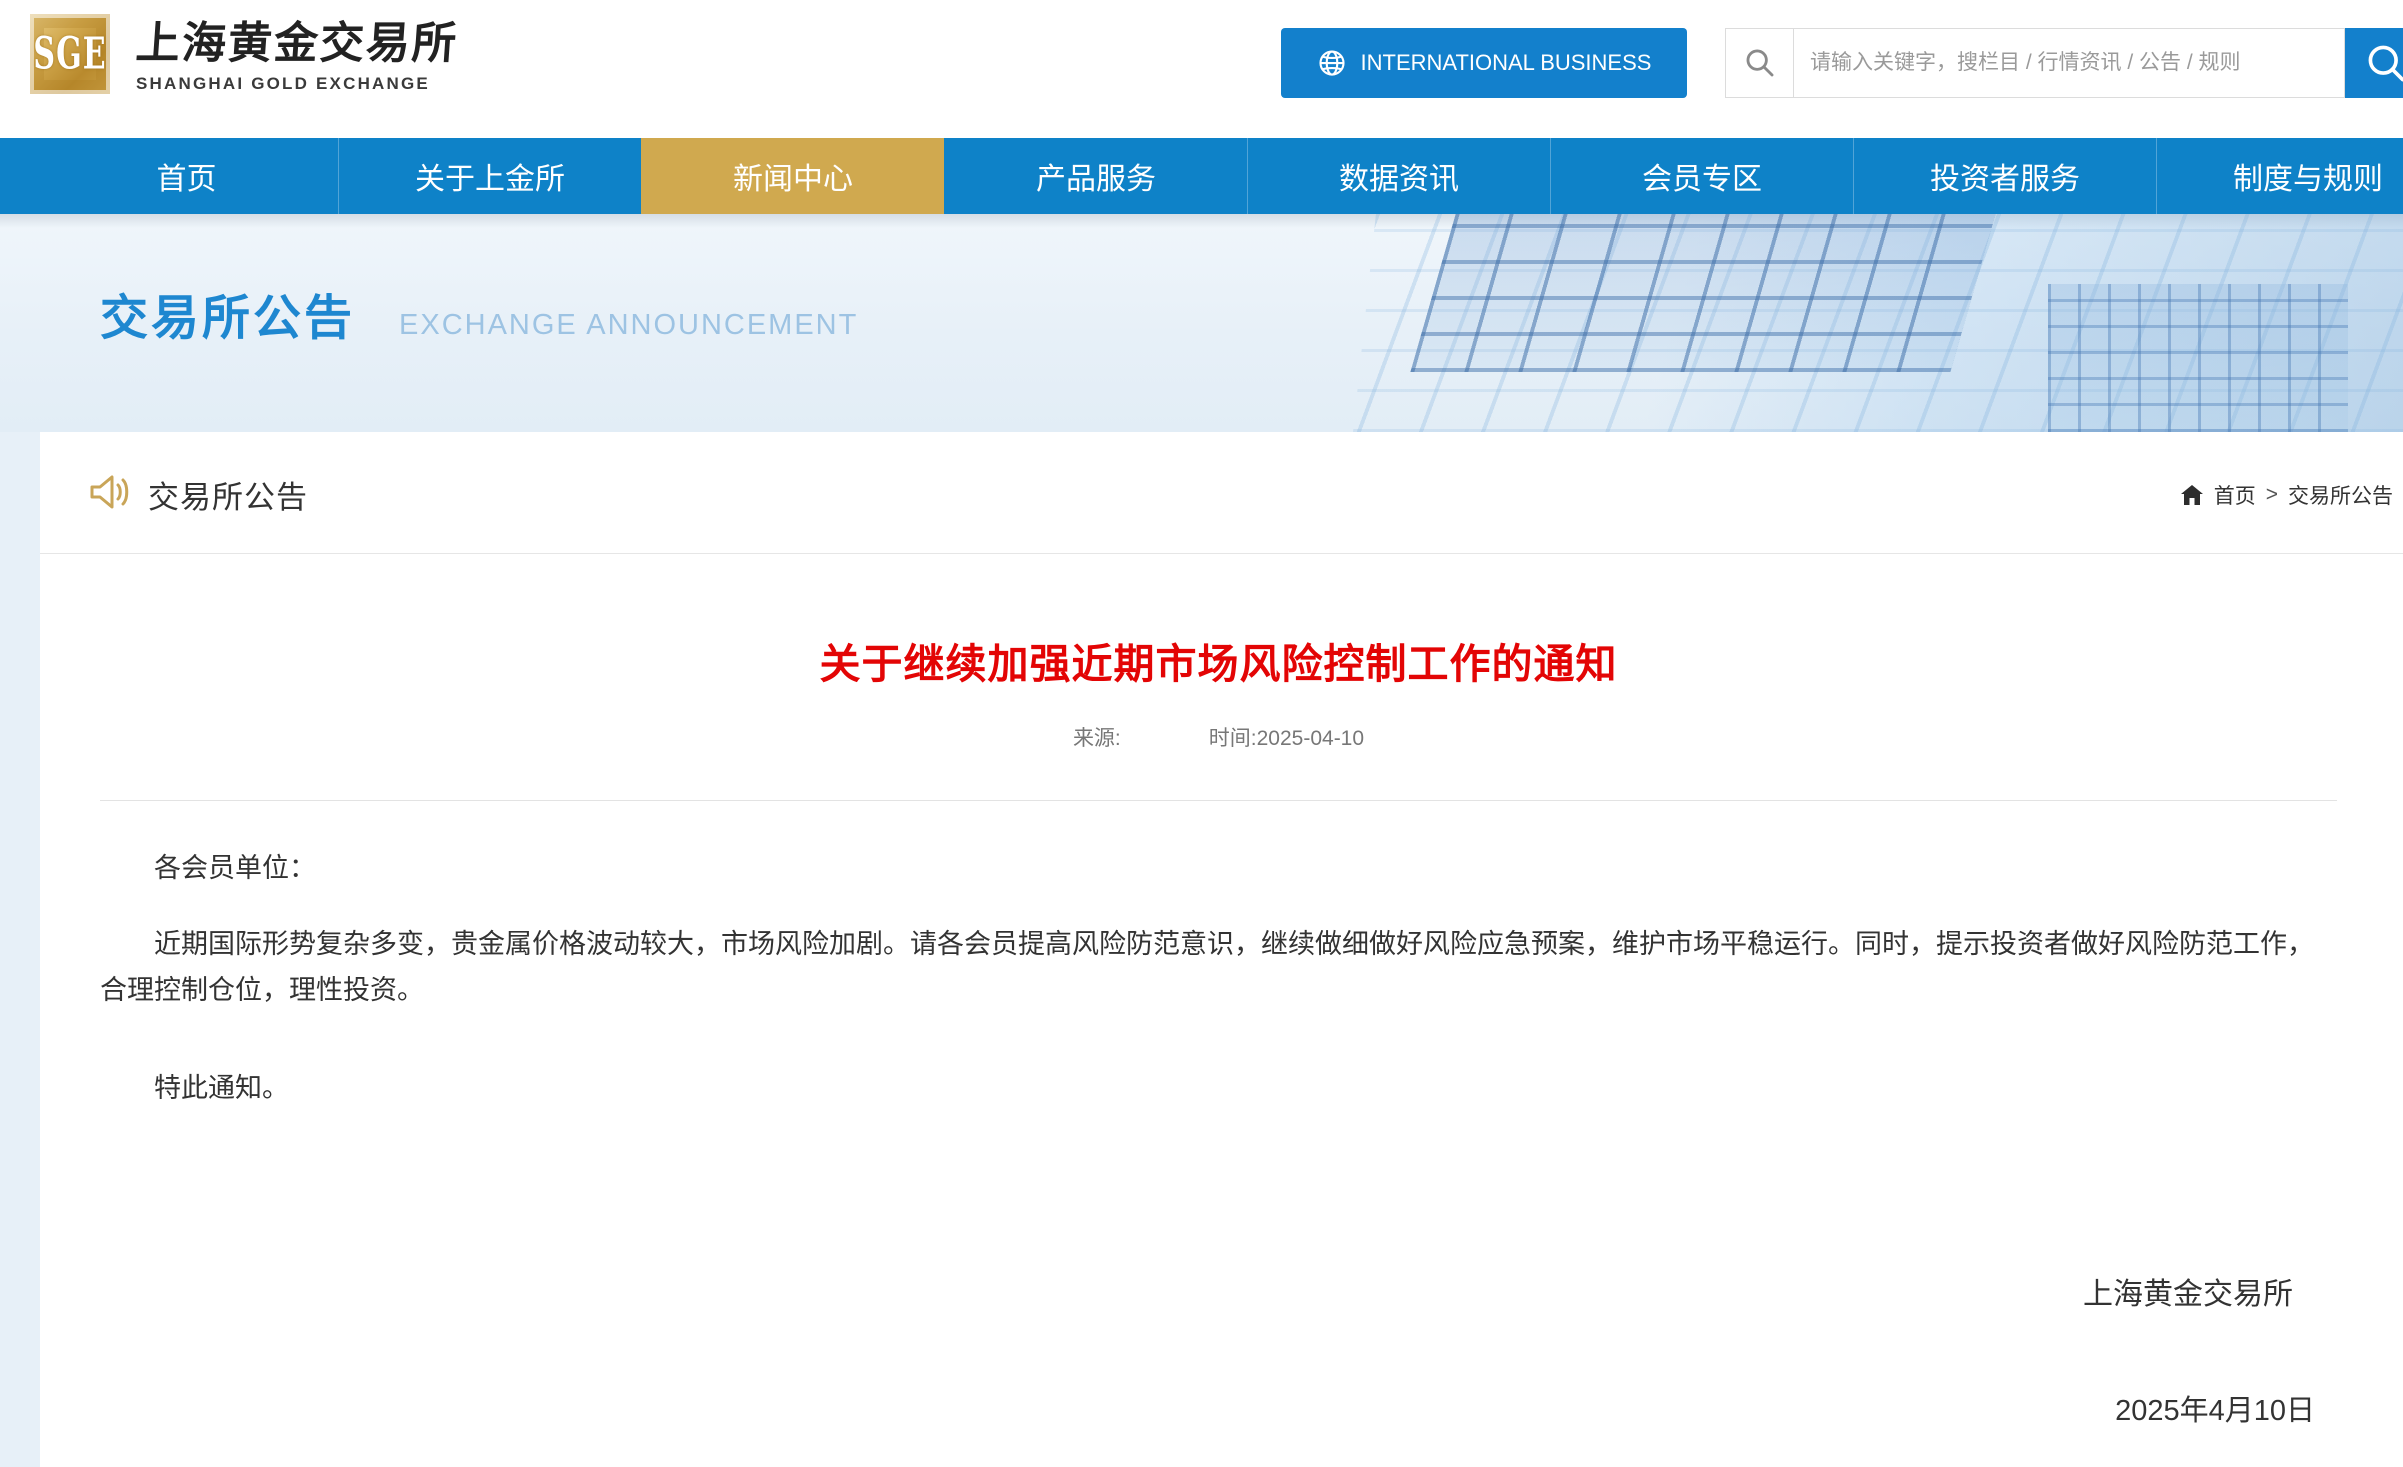 This screenshot has height=1467, width=2403. Describe the element at coordinates (235, 868) in the screenshot. I see `article-paragraph: 各会员单位：` at that location.